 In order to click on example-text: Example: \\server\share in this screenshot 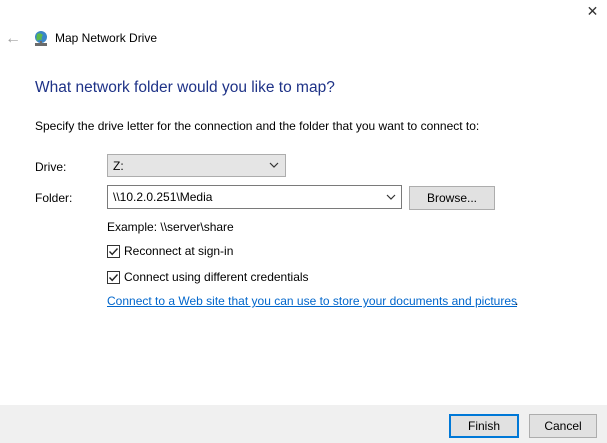, I will do `click(170, 227)`.